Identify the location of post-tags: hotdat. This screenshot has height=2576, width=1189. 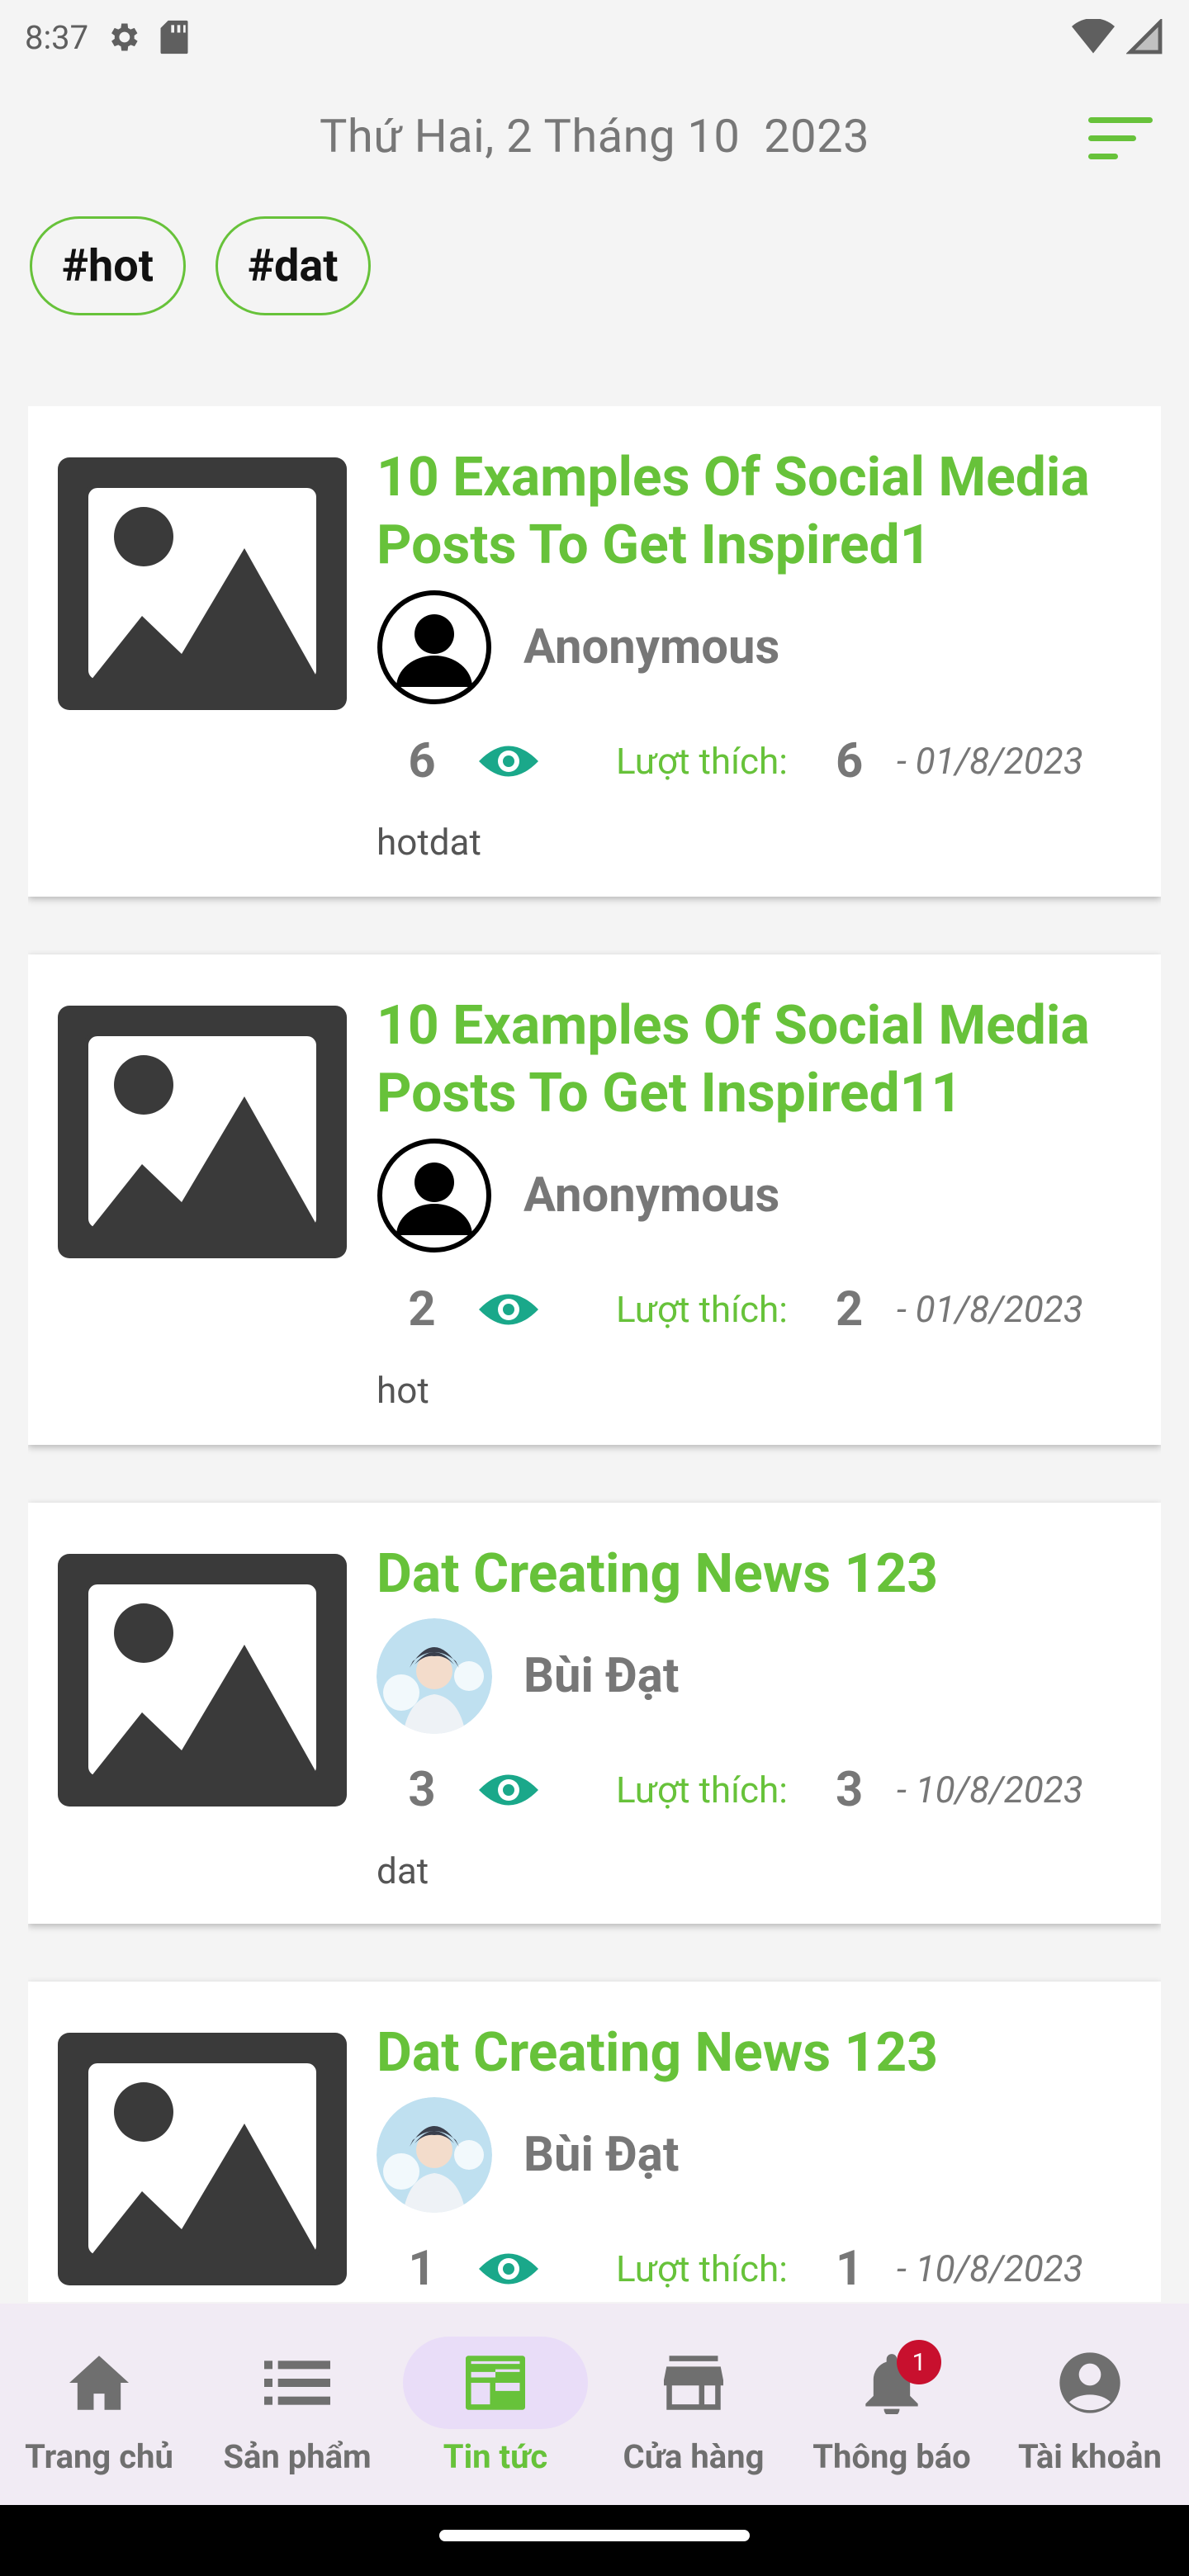
(429, 842).